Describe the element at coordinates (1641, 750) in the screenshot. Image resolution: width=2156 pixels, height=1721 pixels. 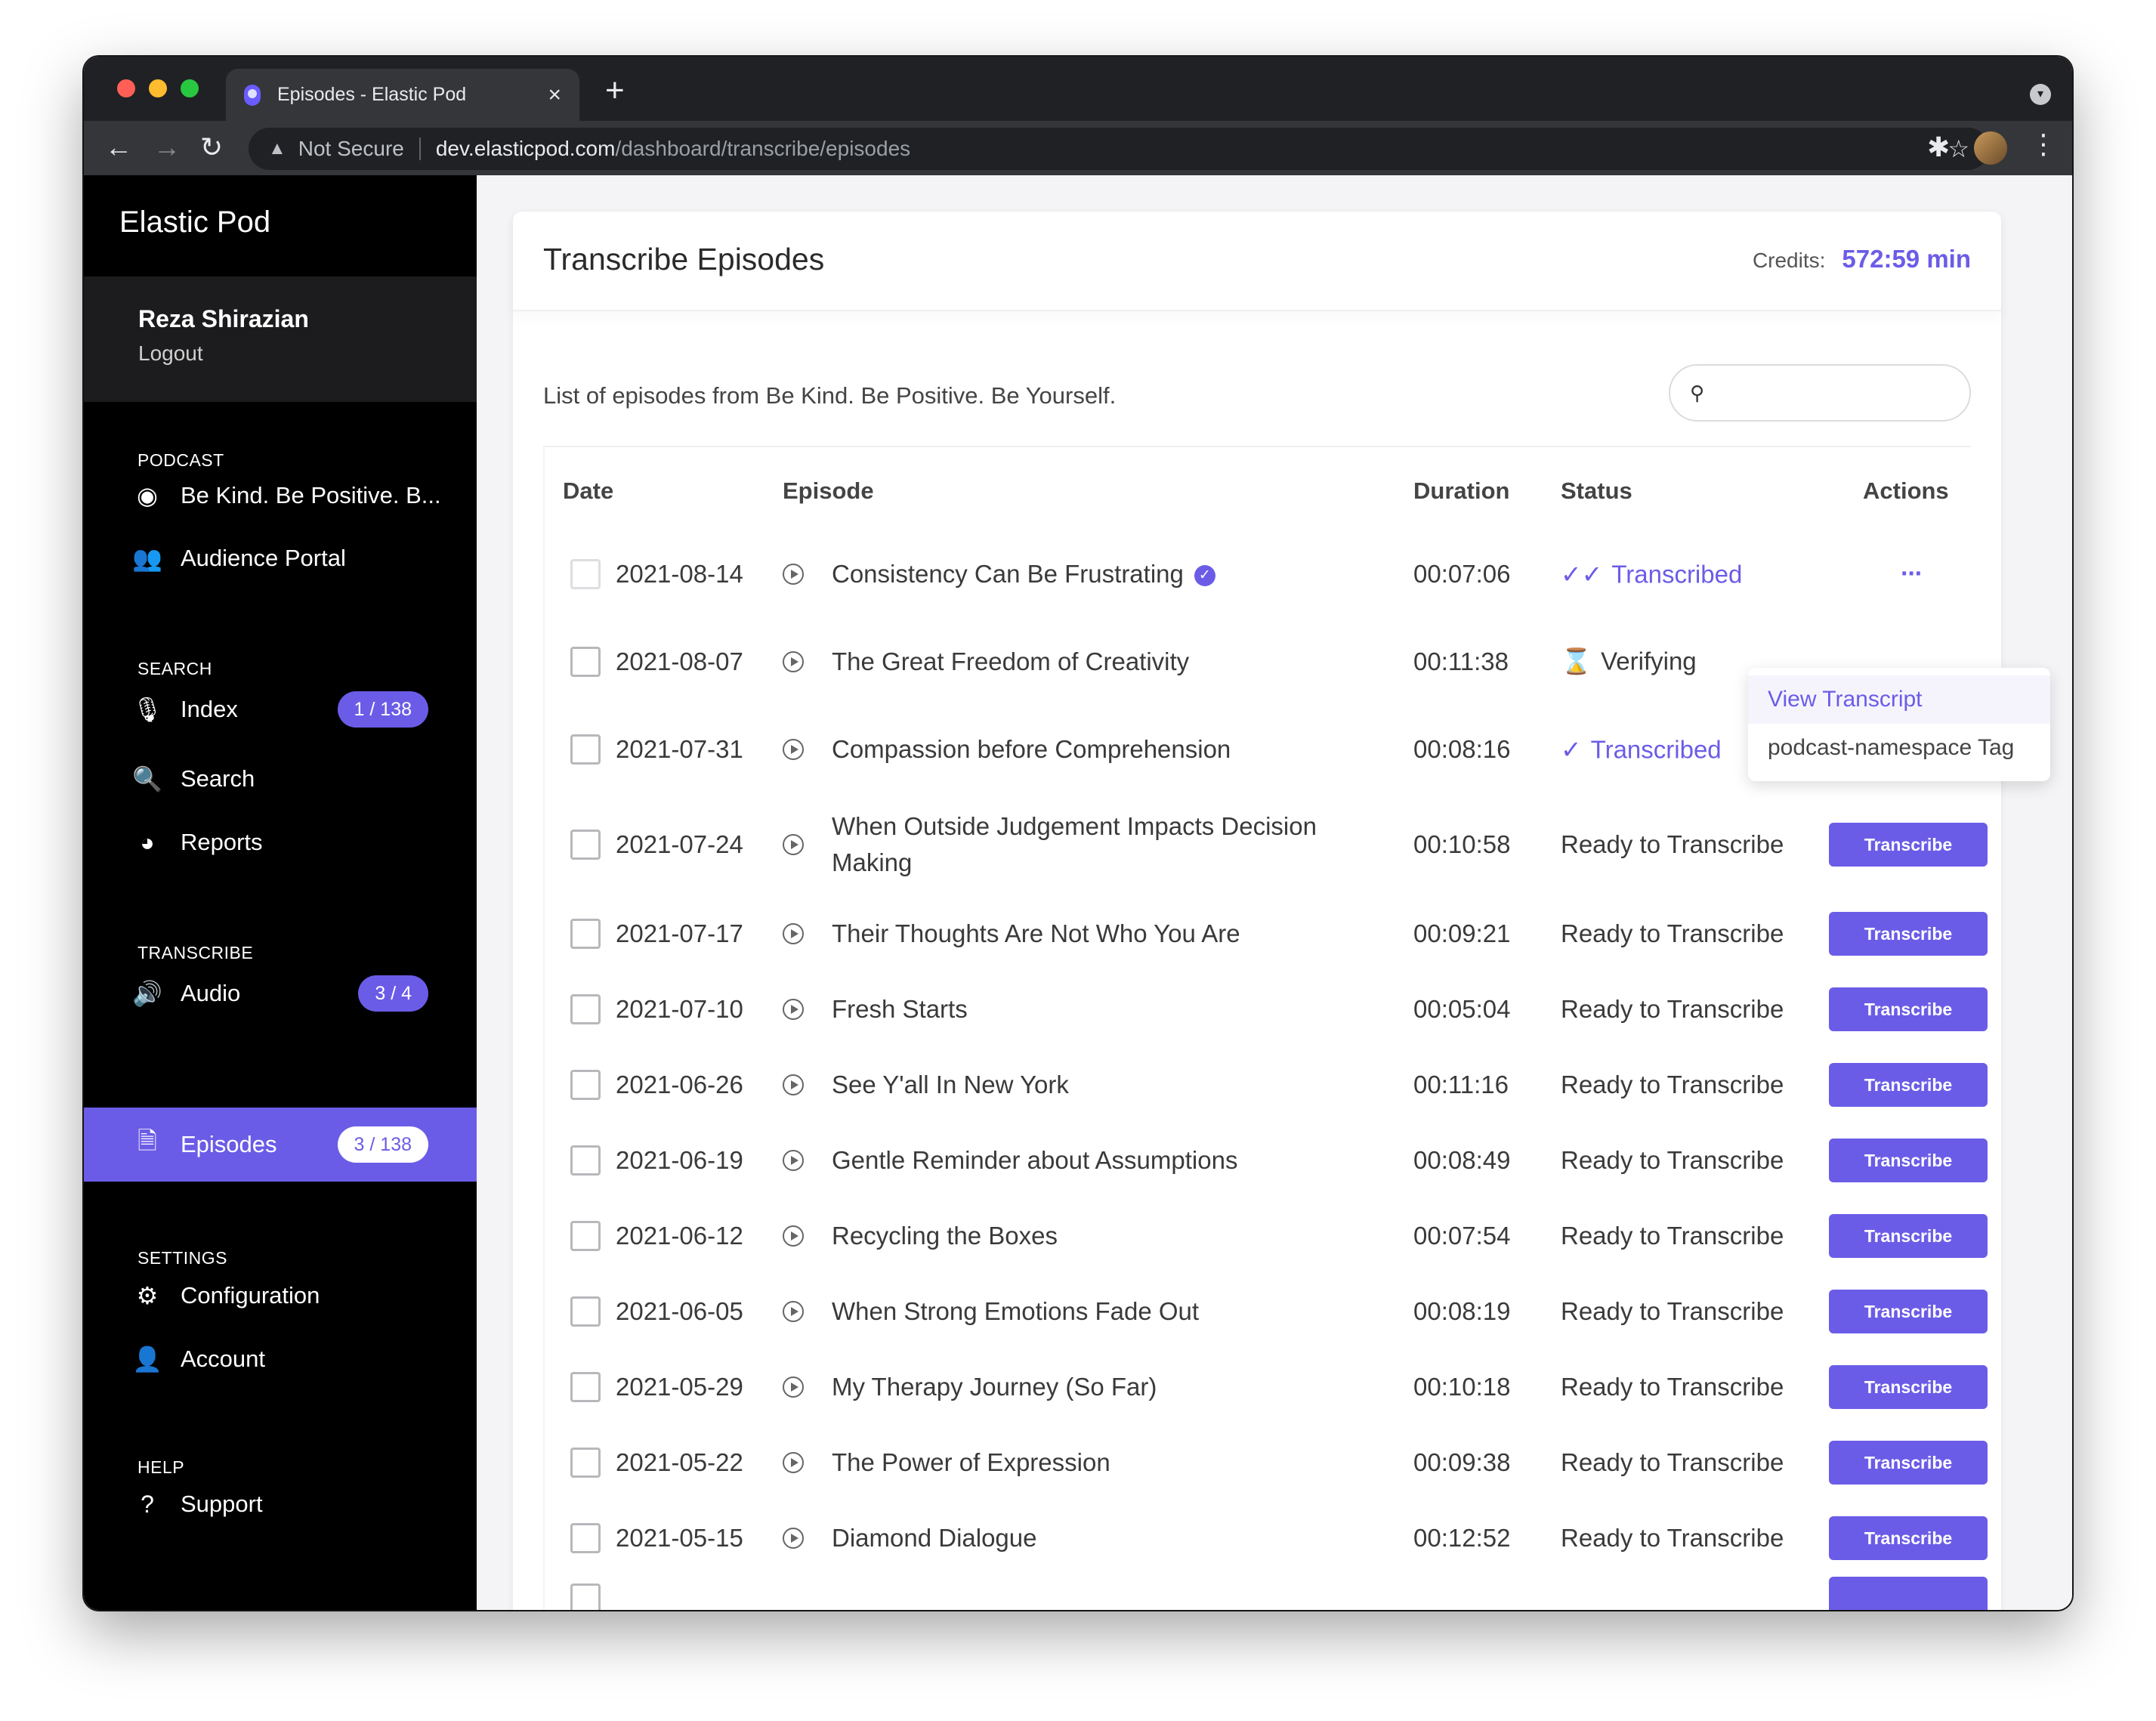
I see `episode-status: ✓ Transcribed` at that location.